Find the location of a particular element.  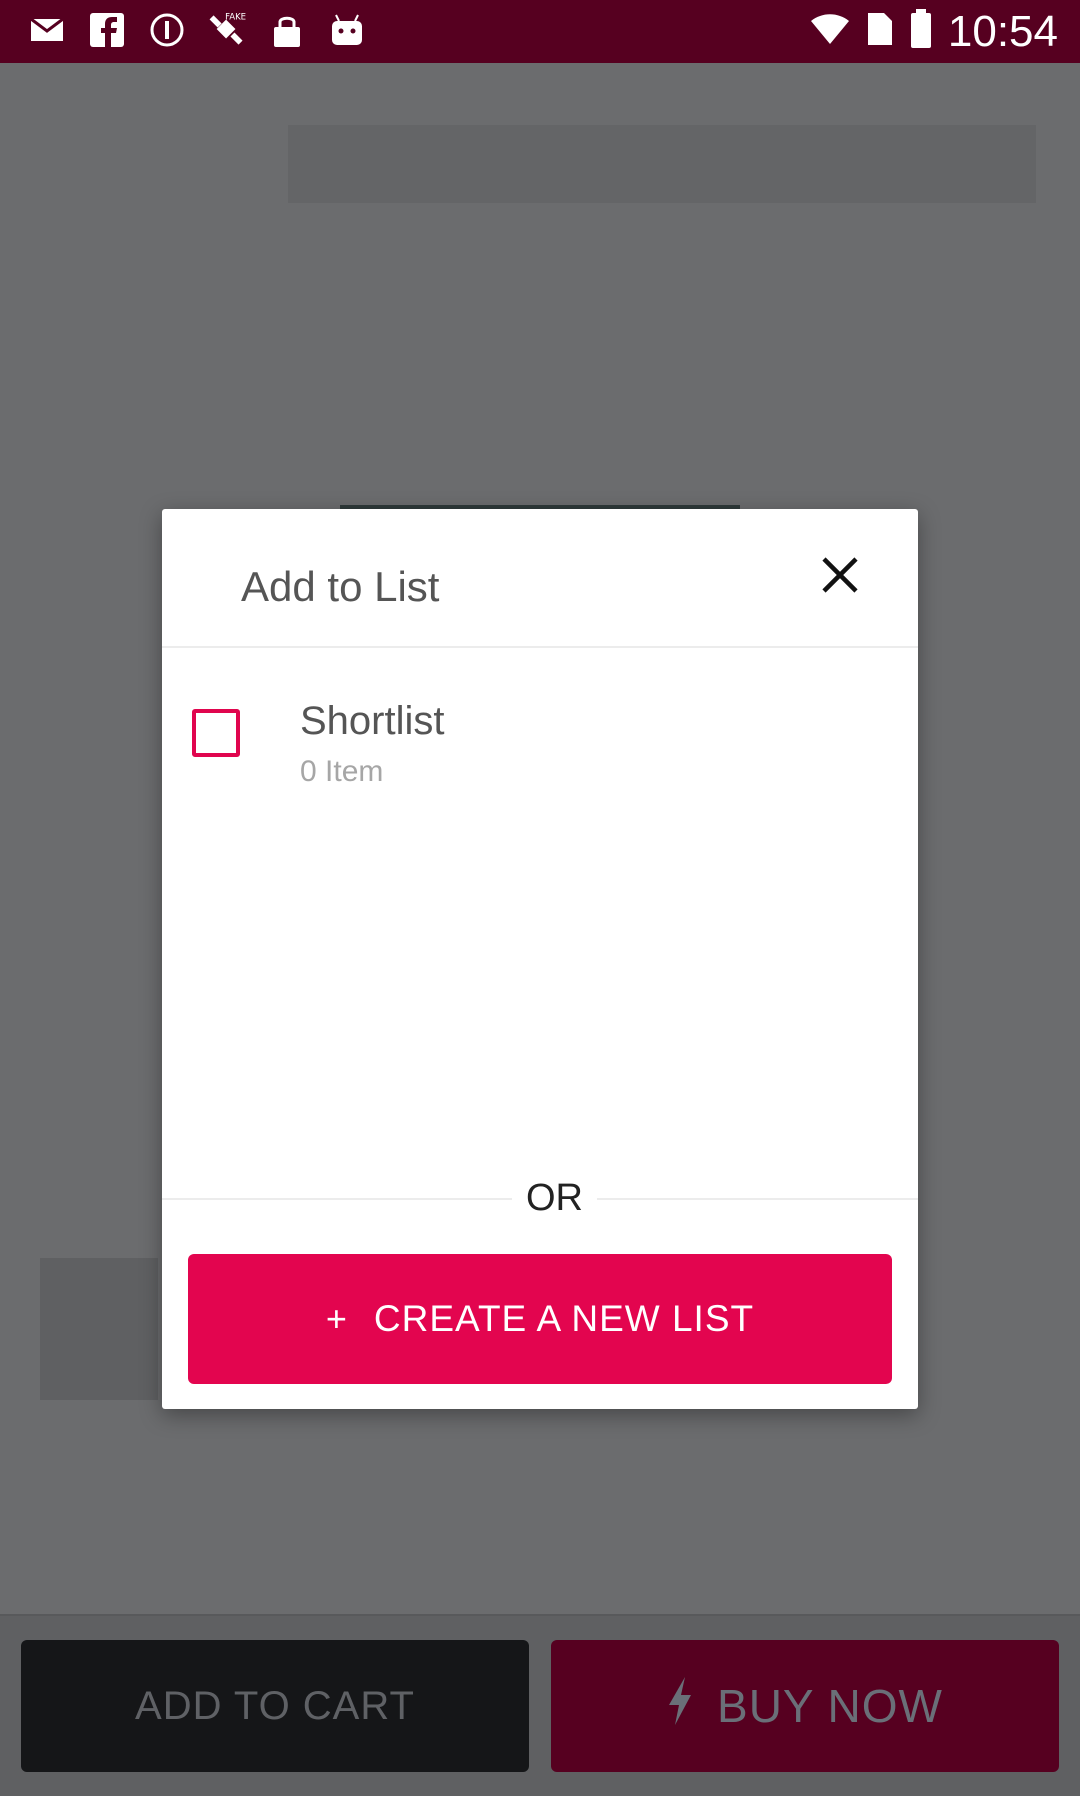

sim-icon is located at coordinates (880, 31).